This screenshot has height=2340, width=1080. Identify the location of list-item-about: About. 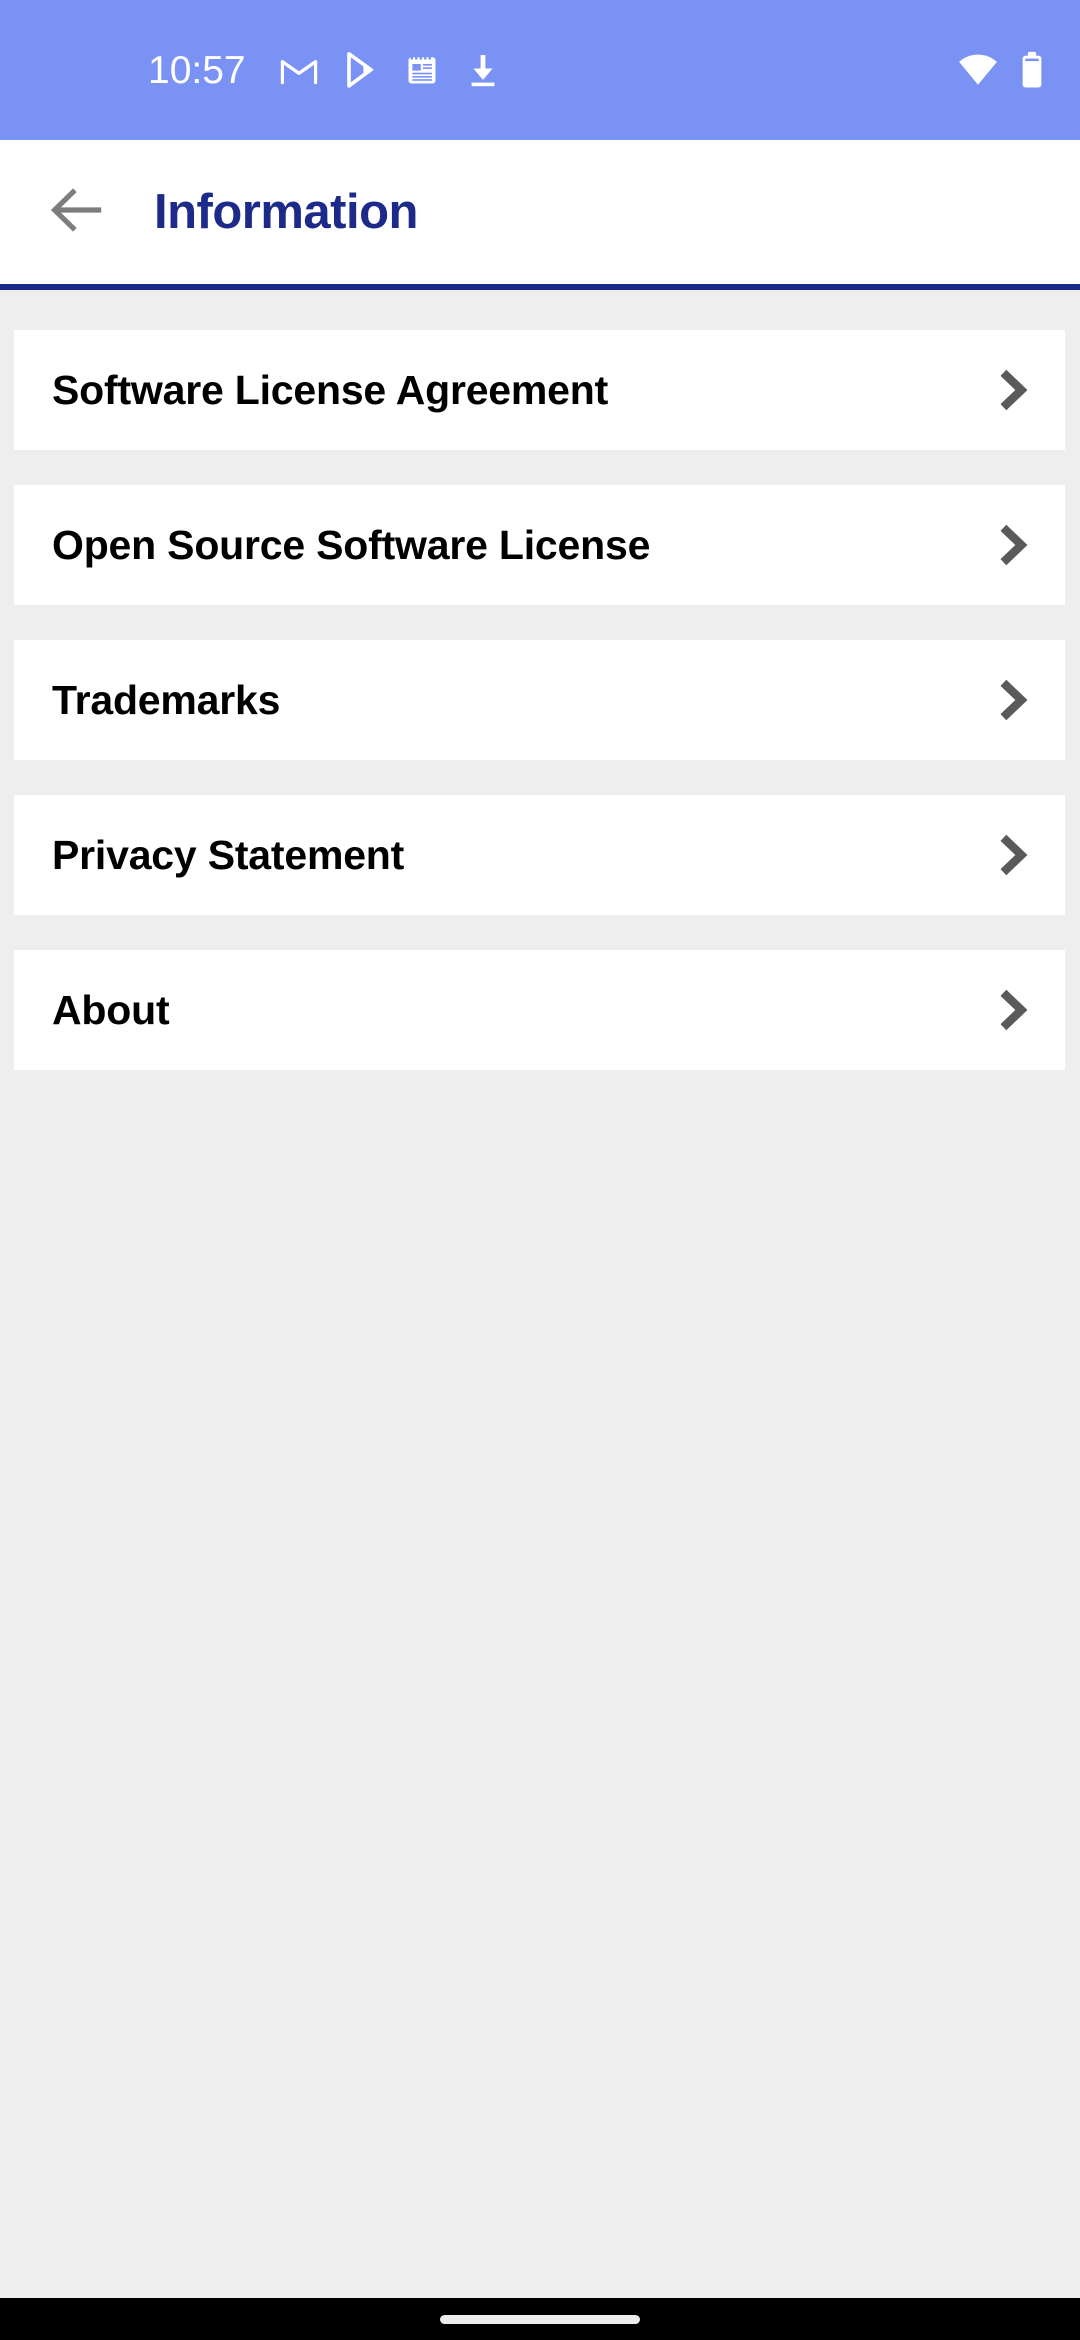
(539, 1010).